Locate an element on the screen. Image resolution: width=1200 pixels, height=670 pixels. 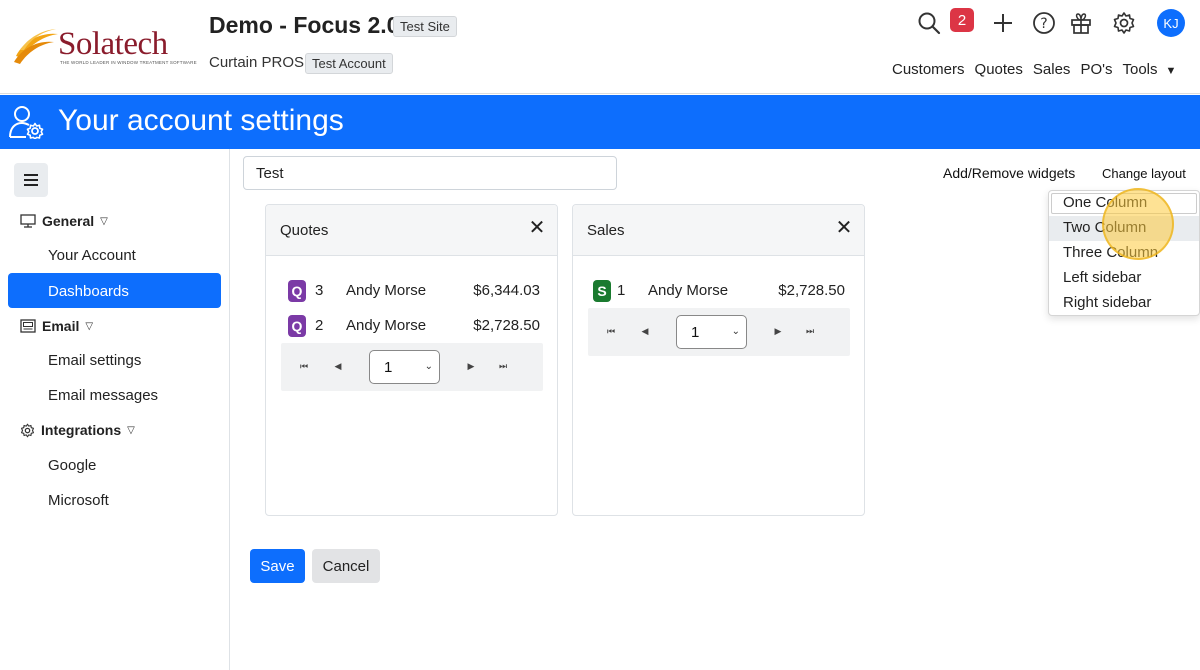
nav-tools-label: Tools is located at coordinates (1140, 69).